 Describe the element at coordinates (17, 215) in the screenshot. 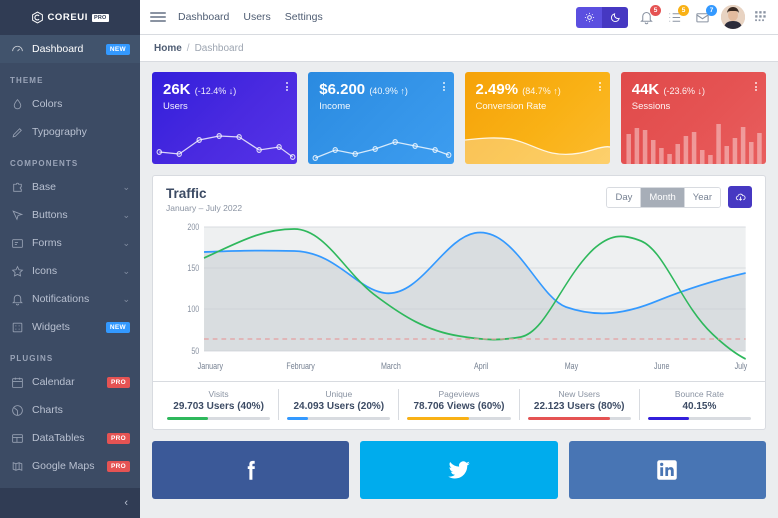

I see `cursor-icon` at that location.